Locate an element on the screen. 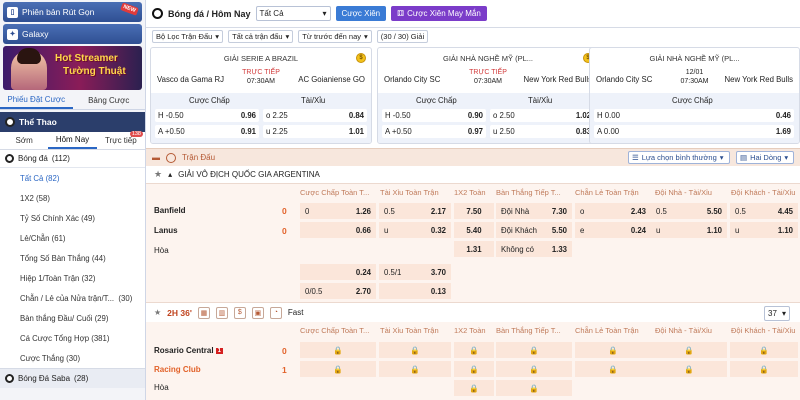 This screenshot has width=800, height=400. fast-label: Fast is located at coordinates (296, 312).